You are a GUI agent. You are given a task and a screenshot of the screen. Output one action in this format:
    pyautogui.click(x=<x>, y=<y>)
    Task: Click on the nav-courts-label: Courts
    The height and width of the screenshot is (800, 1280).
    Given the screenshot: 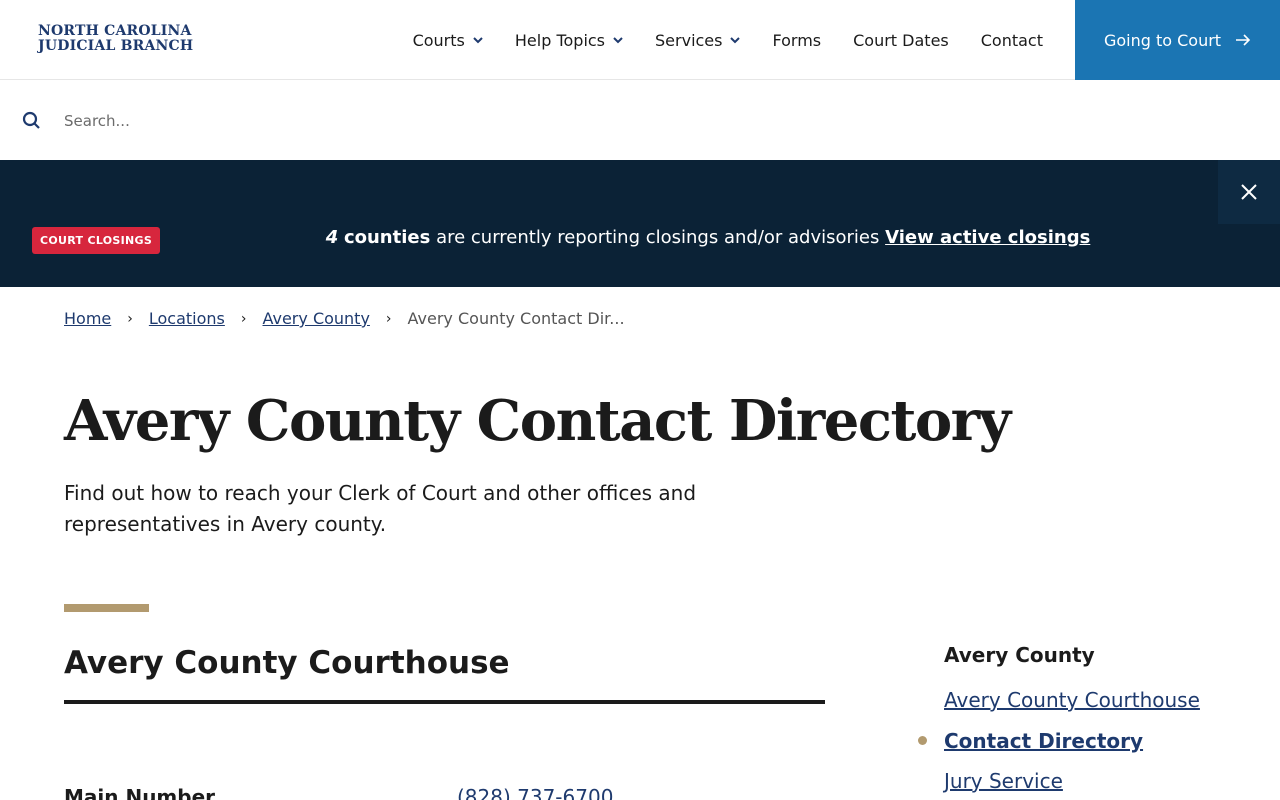 What is the action you would take?
    pyautogui.click(x=438, y=40)
    